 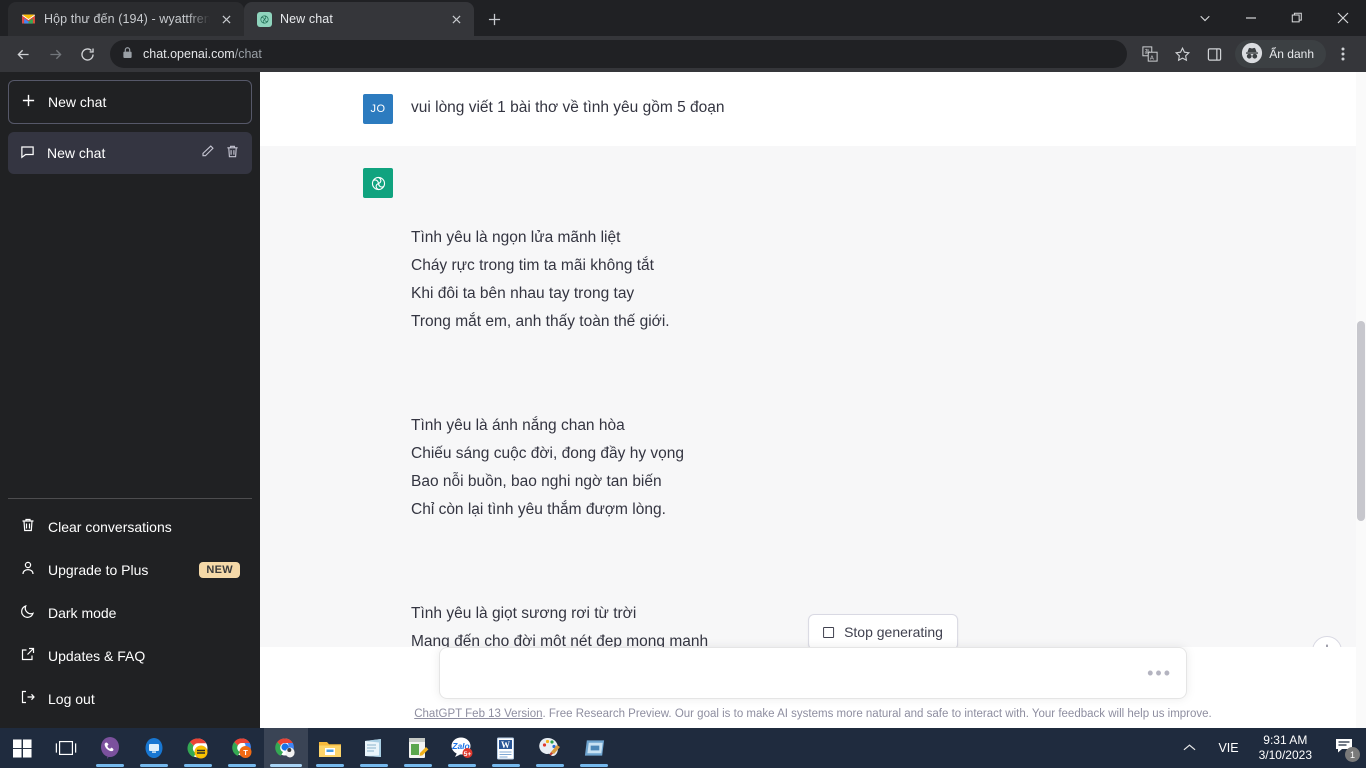 What do you see at coordinates (71, 698) in the screenshot?
I see `sidebar-item-label: Log out` at bounding box center [71, 698].